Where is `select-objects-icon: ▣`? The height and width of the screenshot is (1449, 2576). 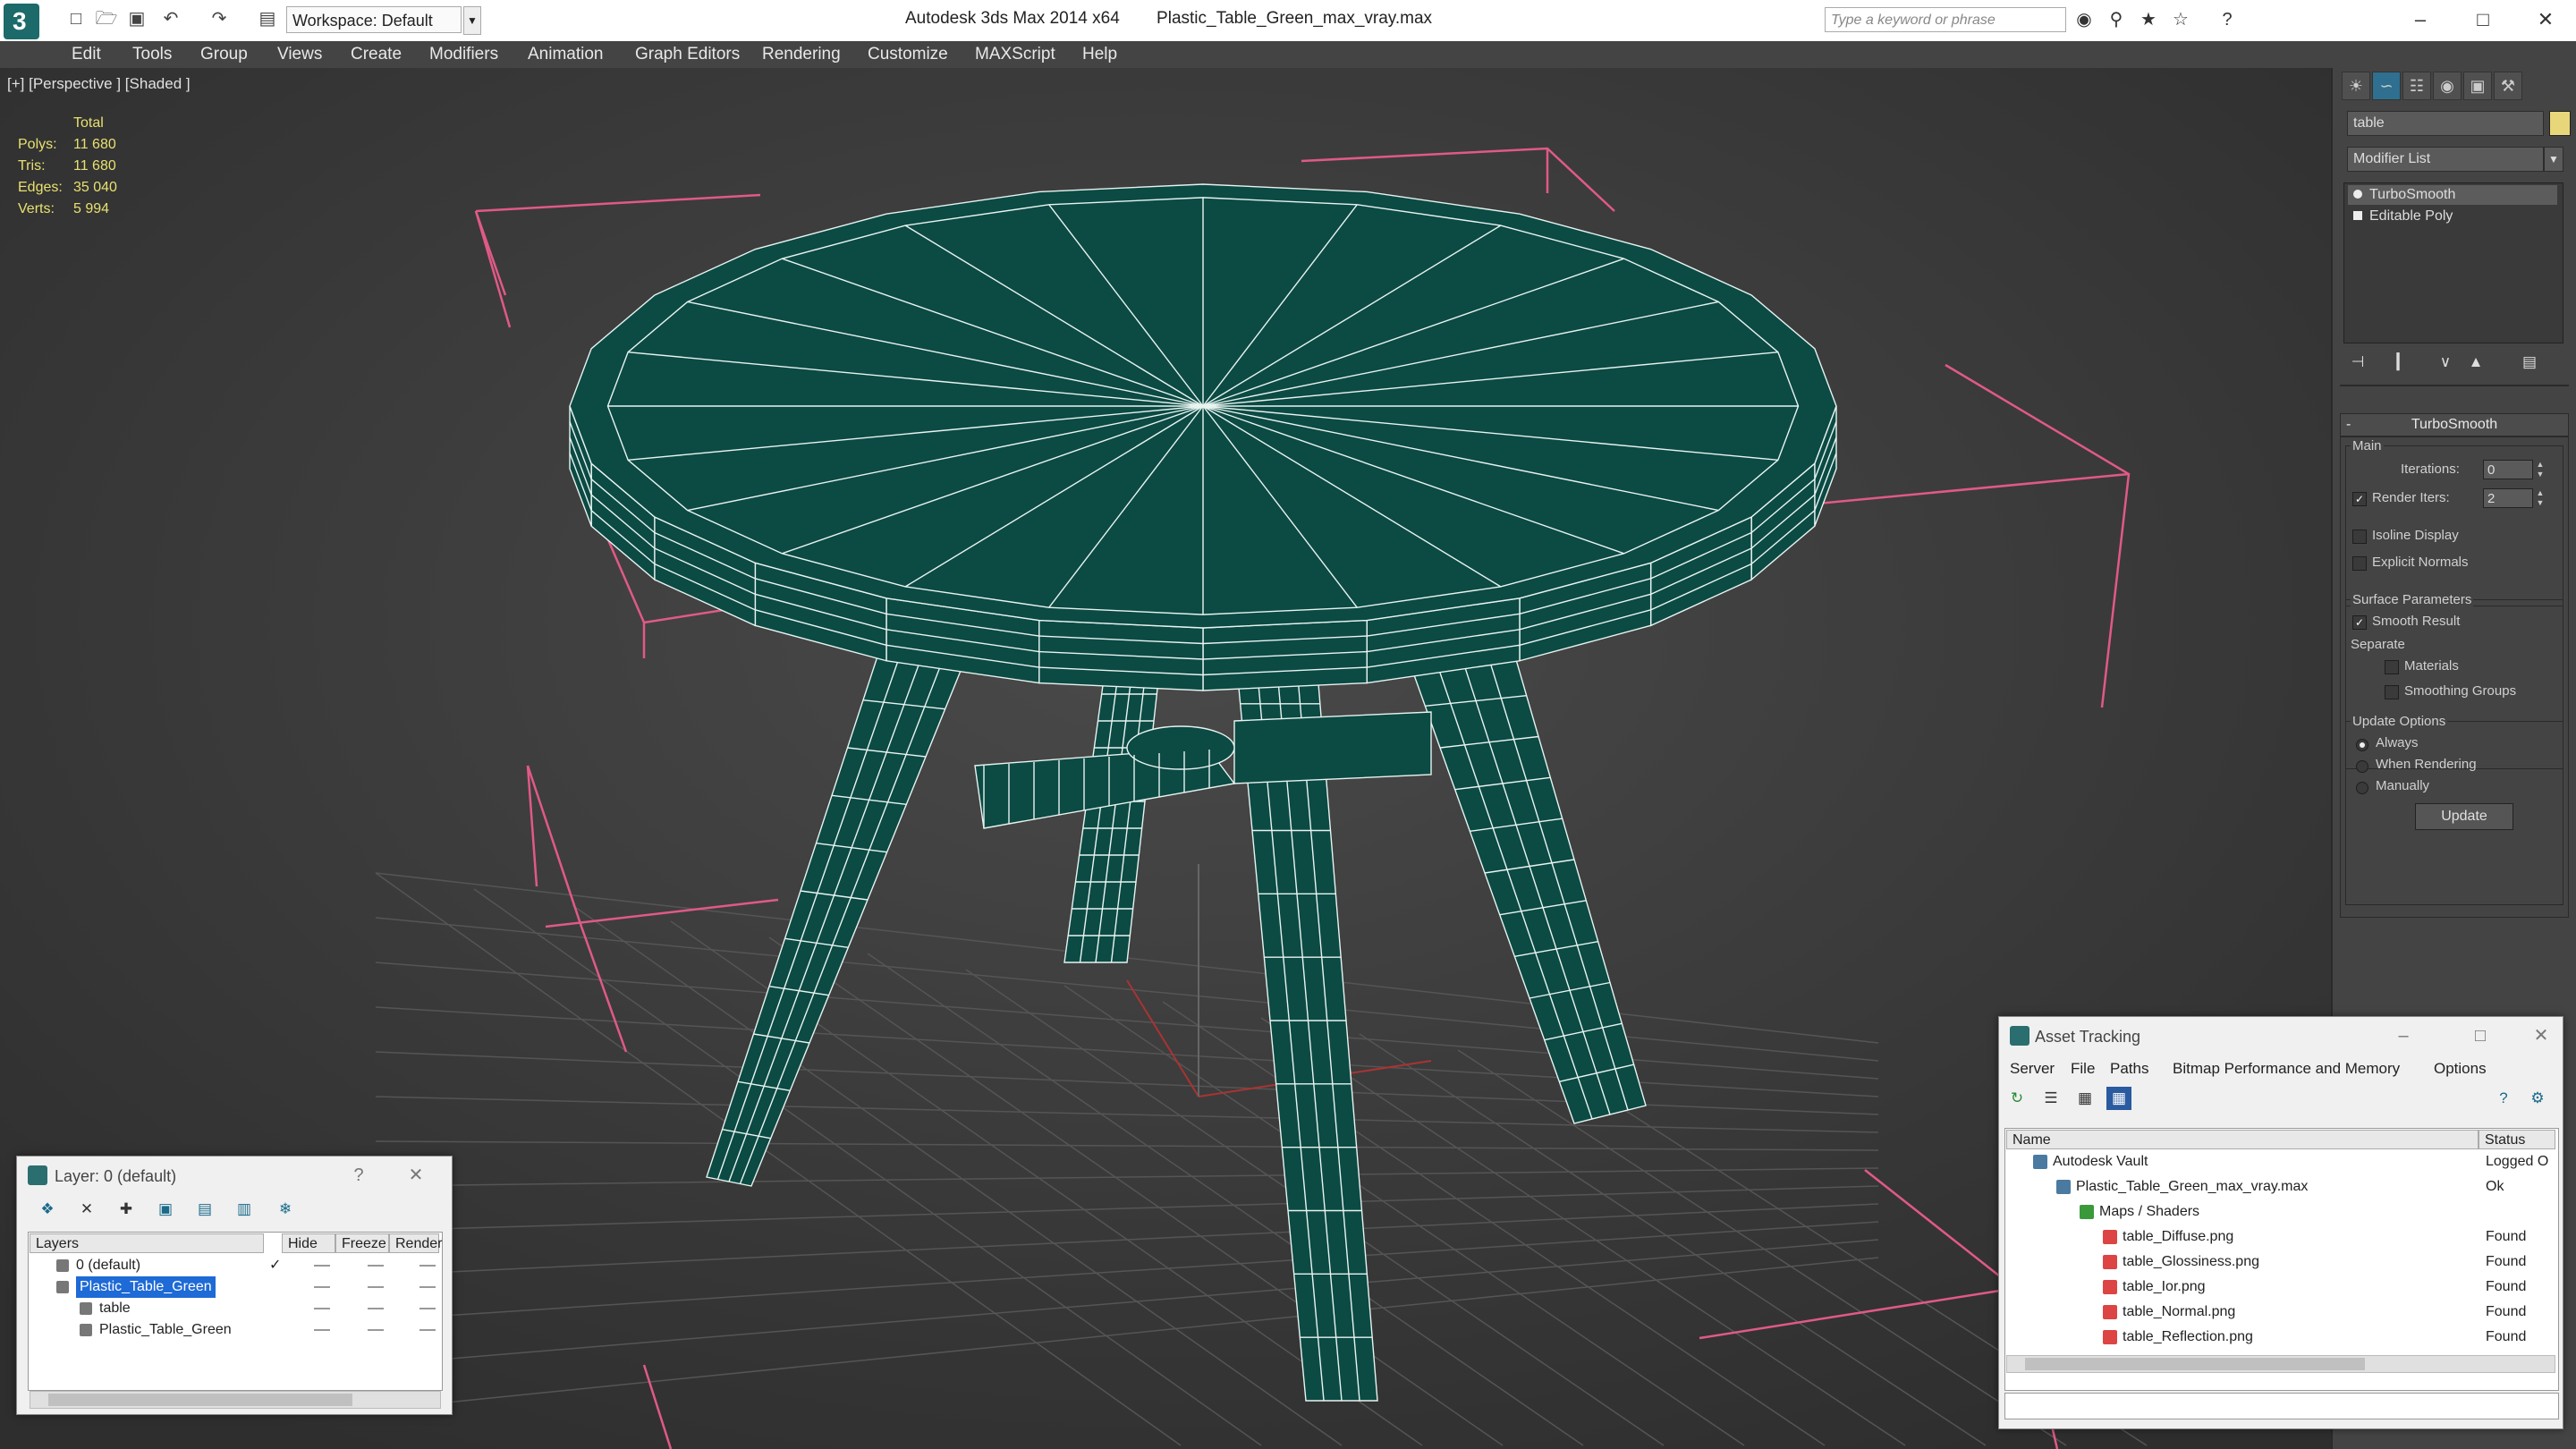
select-objects-icon: ▣ is located at coordinates (165, 1209).